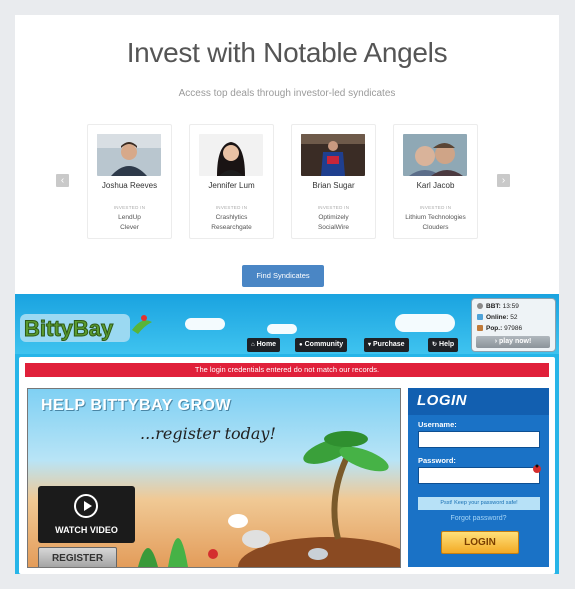 Image resolution: width=575 pixels, height=589 pixels. I want to click on stat-bbt: BBT: 13:59, so click(498, 306).